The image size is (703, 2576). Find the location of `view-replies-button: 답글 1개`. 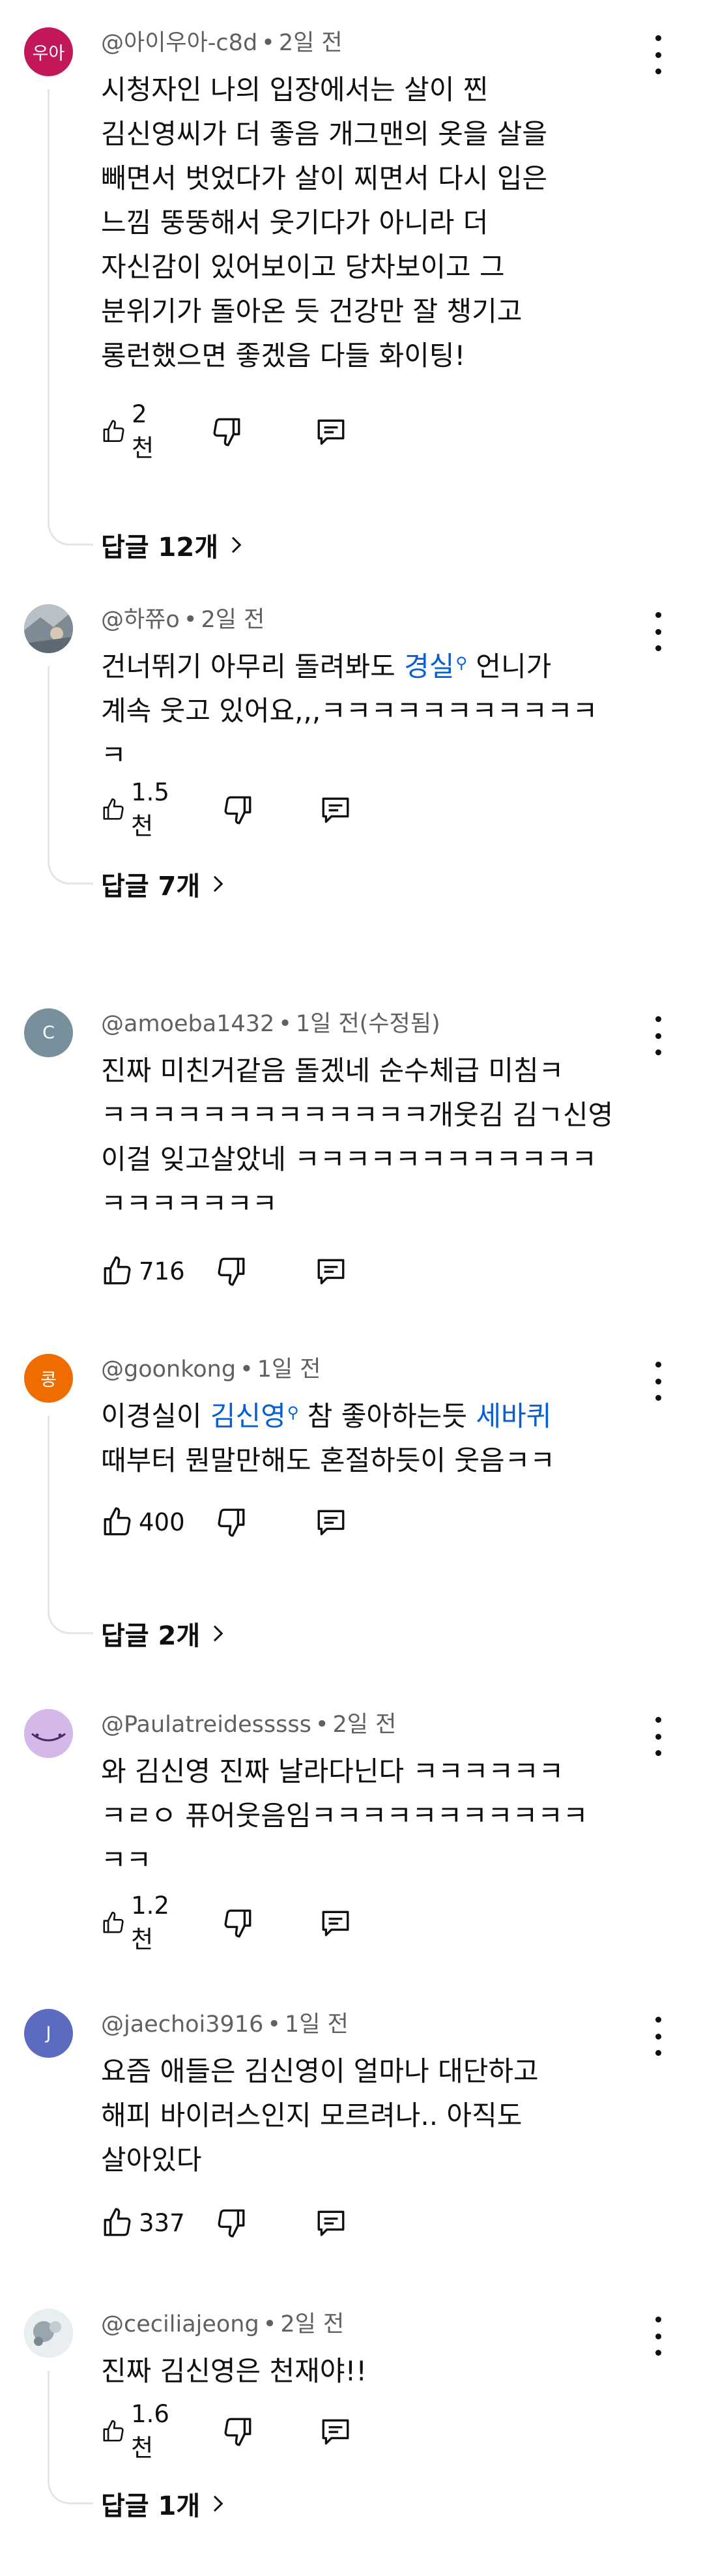

view-replies-button: 답글 1개 is located at coordinates (164, 2504).